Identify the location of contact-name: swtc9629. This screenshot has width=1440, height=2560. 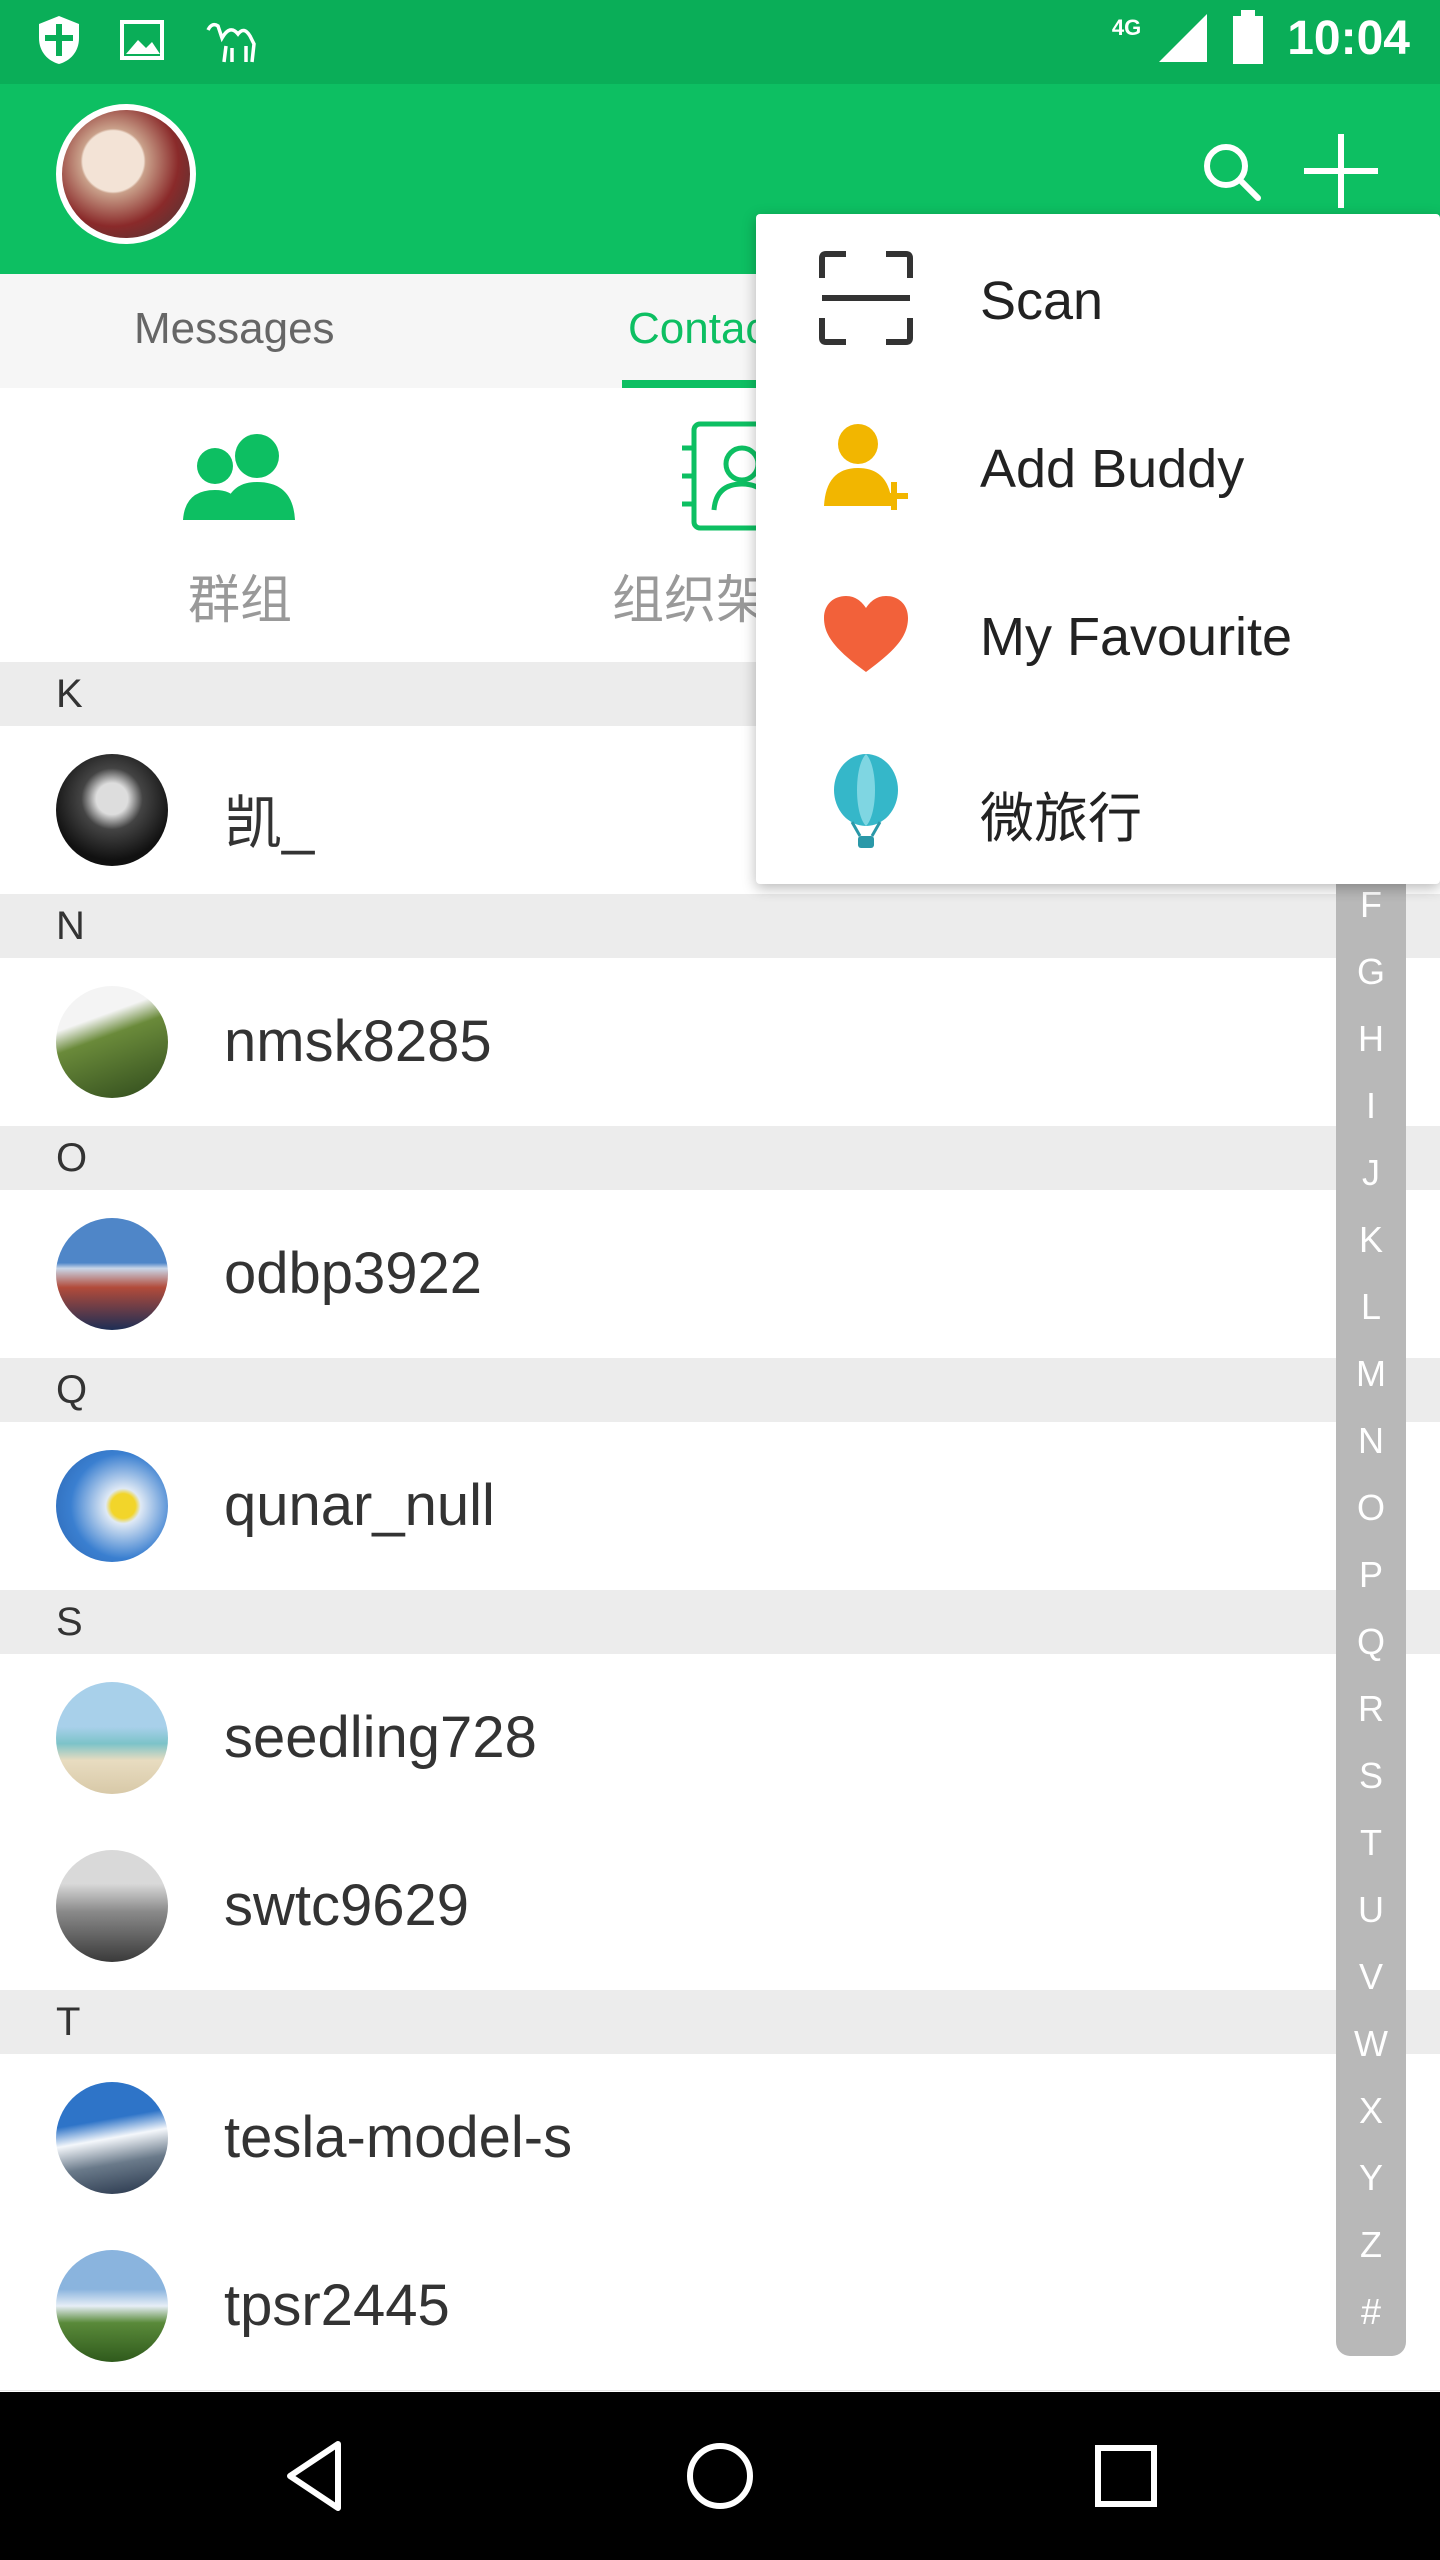
(347, 1905).